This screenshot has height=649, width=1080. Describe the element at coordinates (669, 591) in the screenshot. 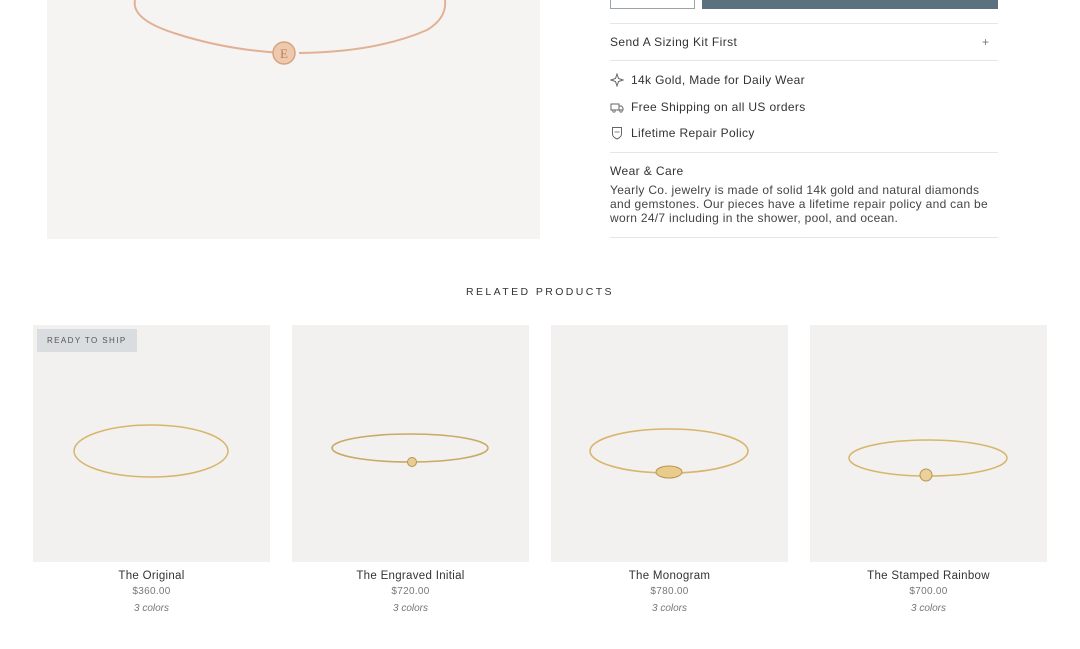

I see `product-price: $780.00` at that location.